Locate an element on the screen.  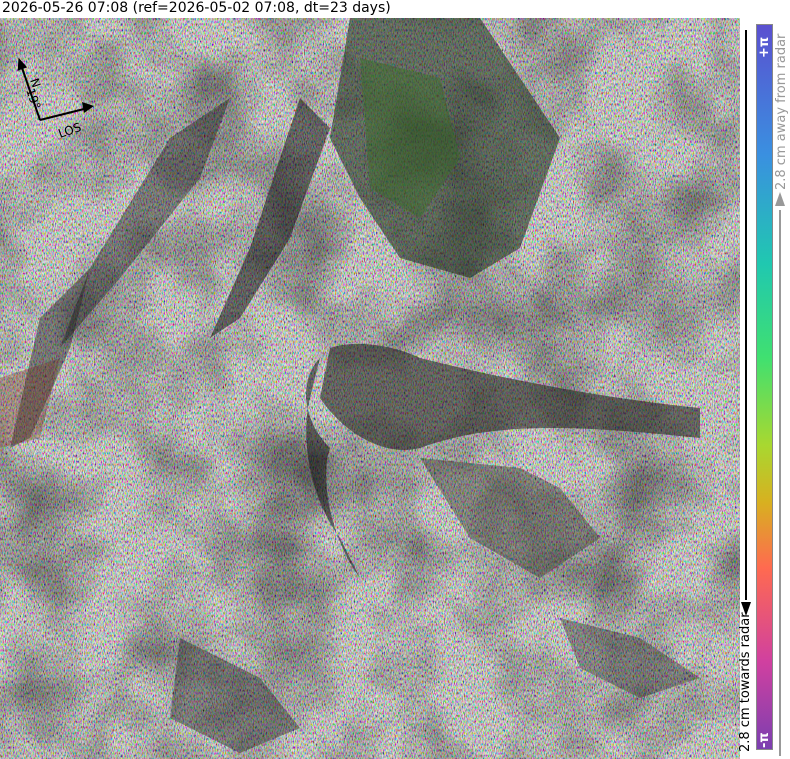
colorbar-away-label: 2.8 cm away from radar is located at coordinates (781, 111).